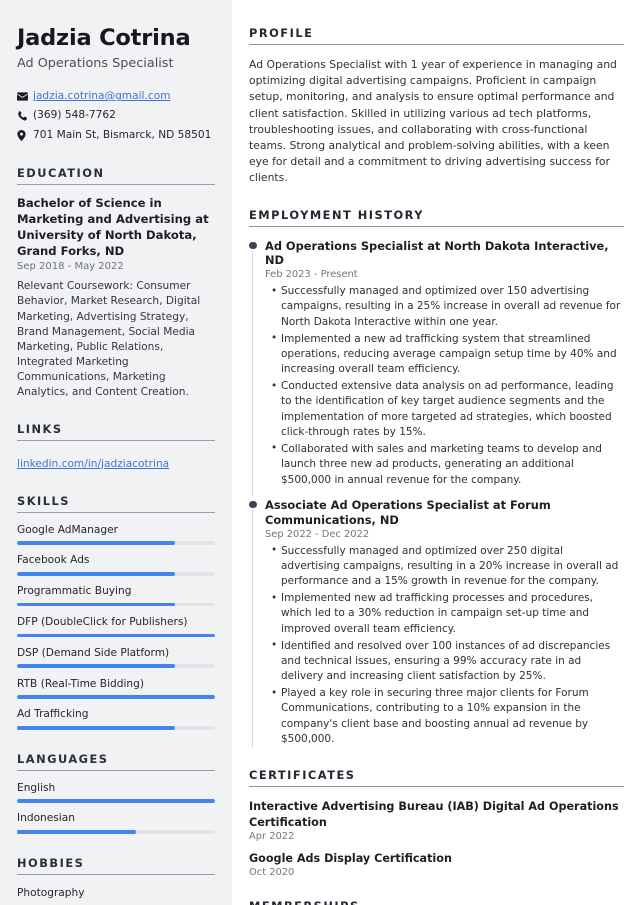 The height and width of the screenshot is (905, 640). Describe the element at coordinates (80, 683) in the screenshot. I see `skill-label: RTB (Real-Time Bidding)` at that location.